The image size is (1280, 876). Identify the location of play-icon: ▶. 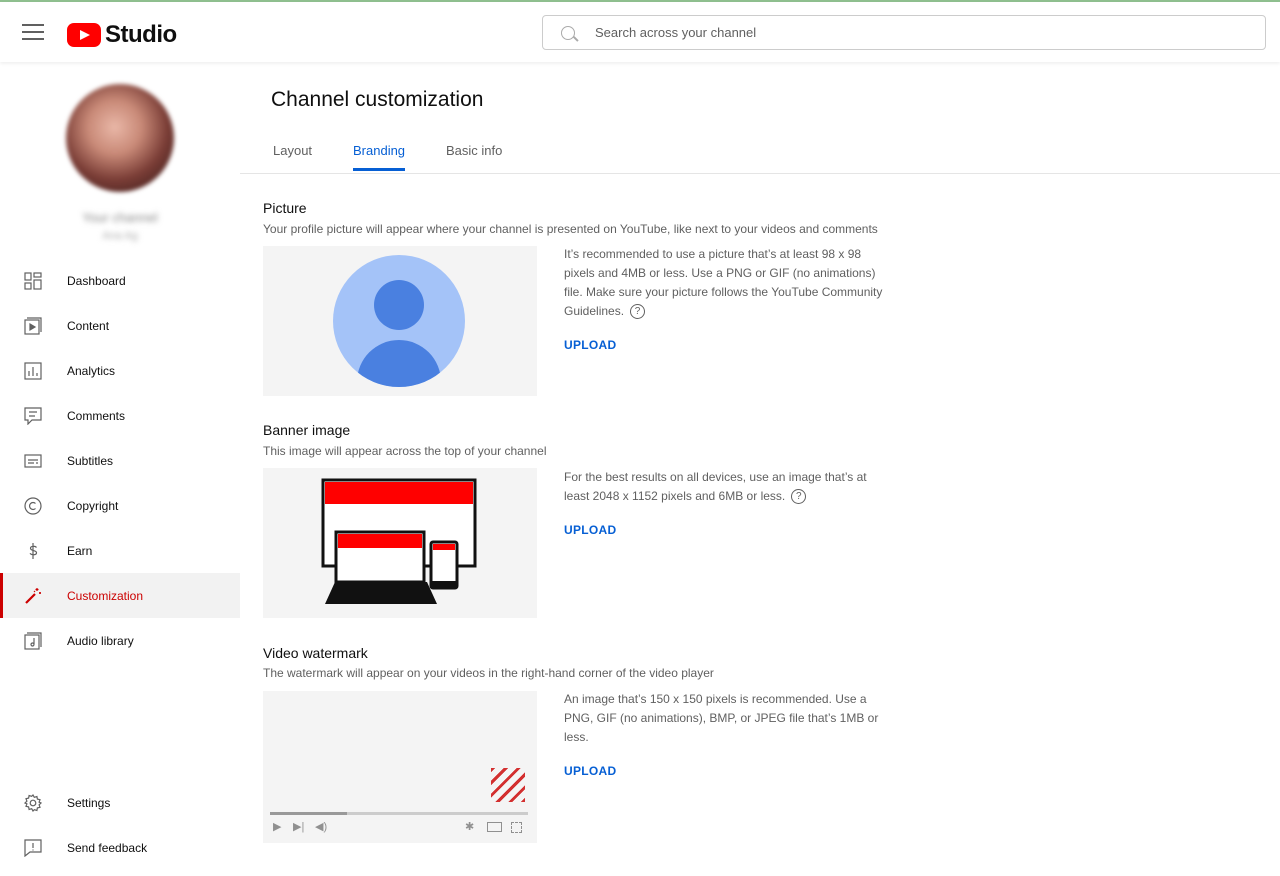
(277, 827).